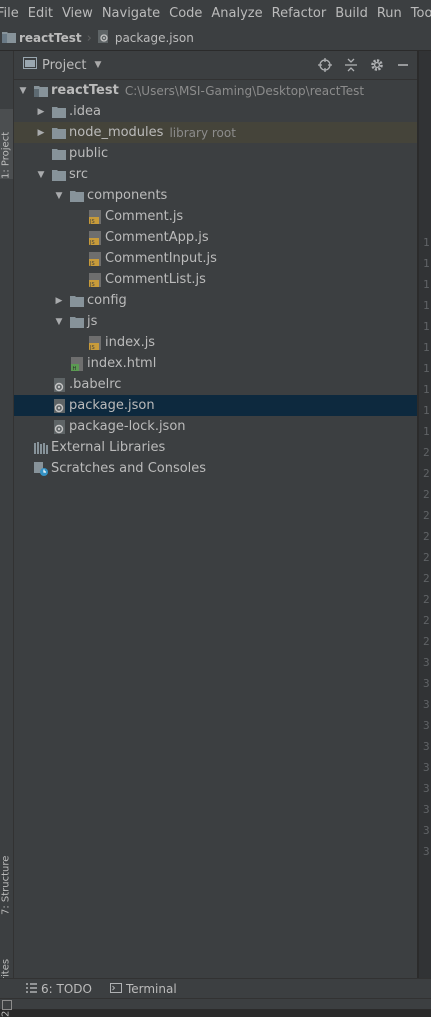 The width and height of the screenshot is (431, 1017). Describe the element at coordinates (215, 384) in the screenshot. I see `tree-item-babelrc: .babelrc` at that location.